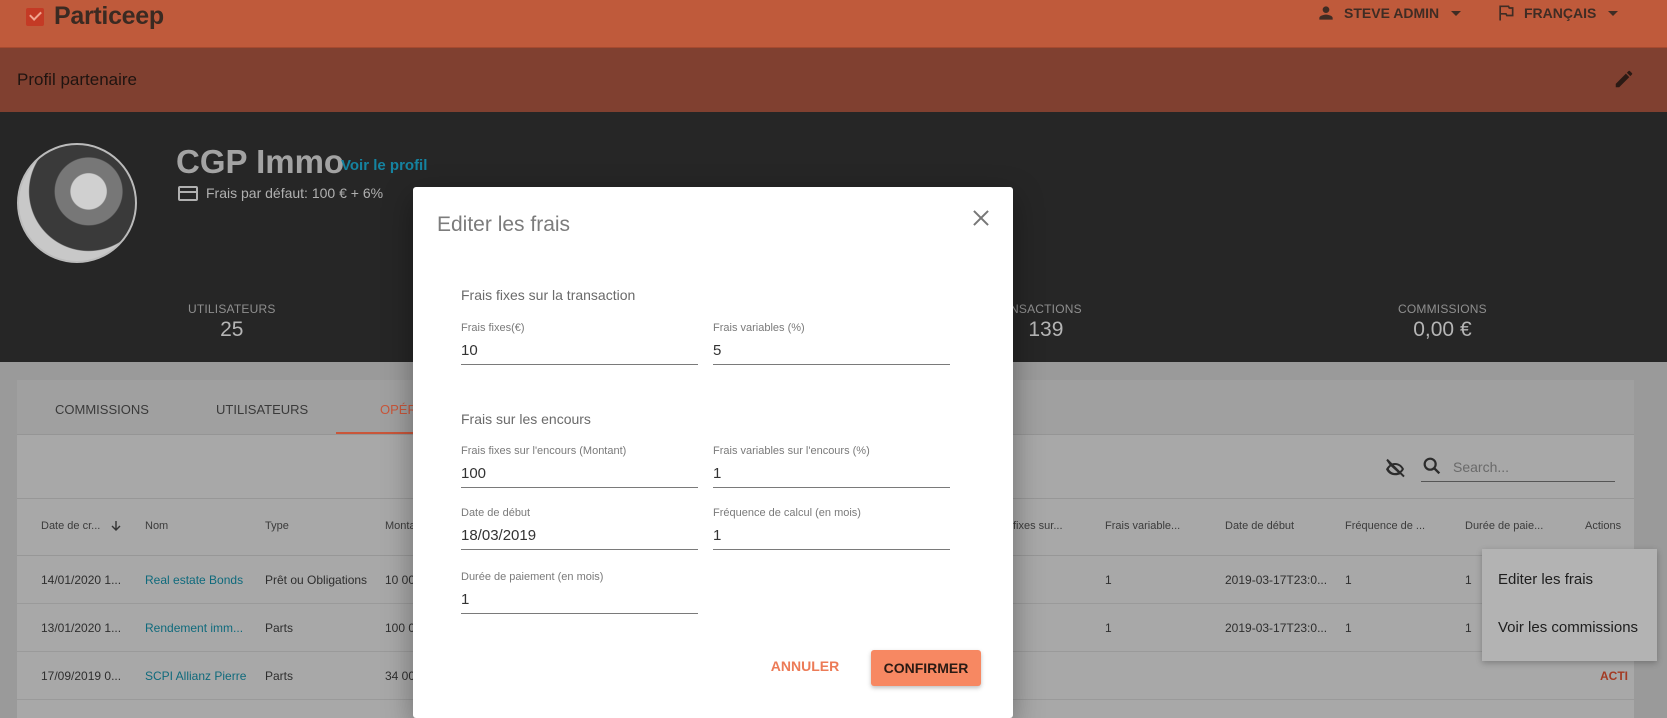 This screenshot has width=1667, height=718. What do you see at coordinates (77, 203) in the screenshot?
I see `avatar` at bounding box center [77, 203].